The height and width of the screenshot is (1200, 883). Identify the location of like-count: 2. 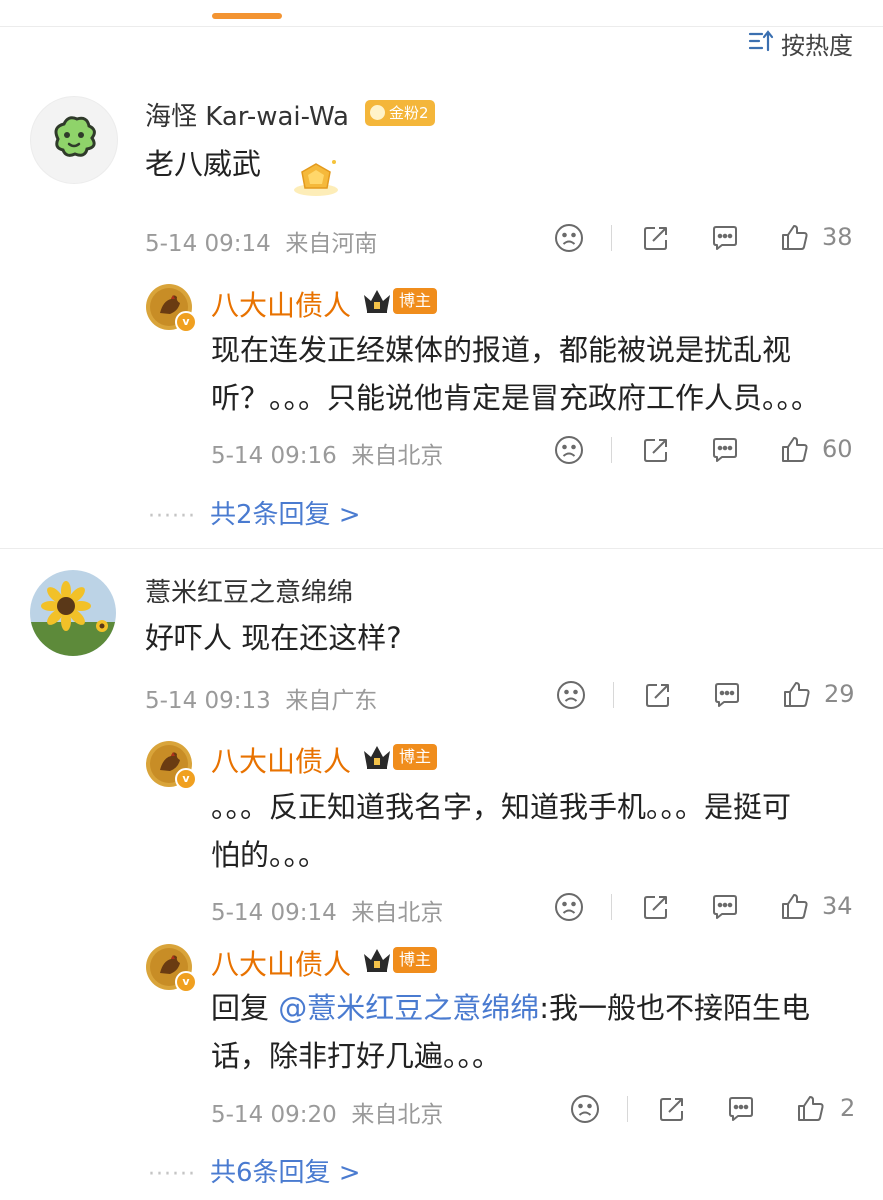
(848, 1108).